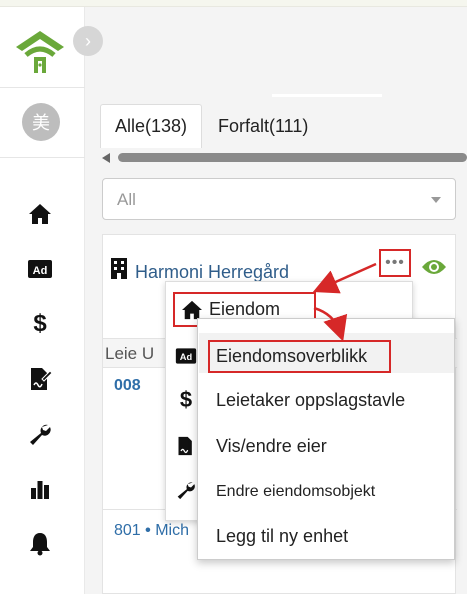 The image size is (467, 594). What do you see at coordinates (127, 530) in the screenshot?
I see `unit-number: 801` at bounding box center [127, 530].